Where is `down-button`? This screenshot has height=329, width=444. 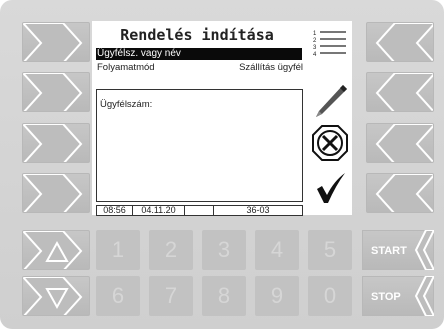 down-button is located at coordinates (56, 296).